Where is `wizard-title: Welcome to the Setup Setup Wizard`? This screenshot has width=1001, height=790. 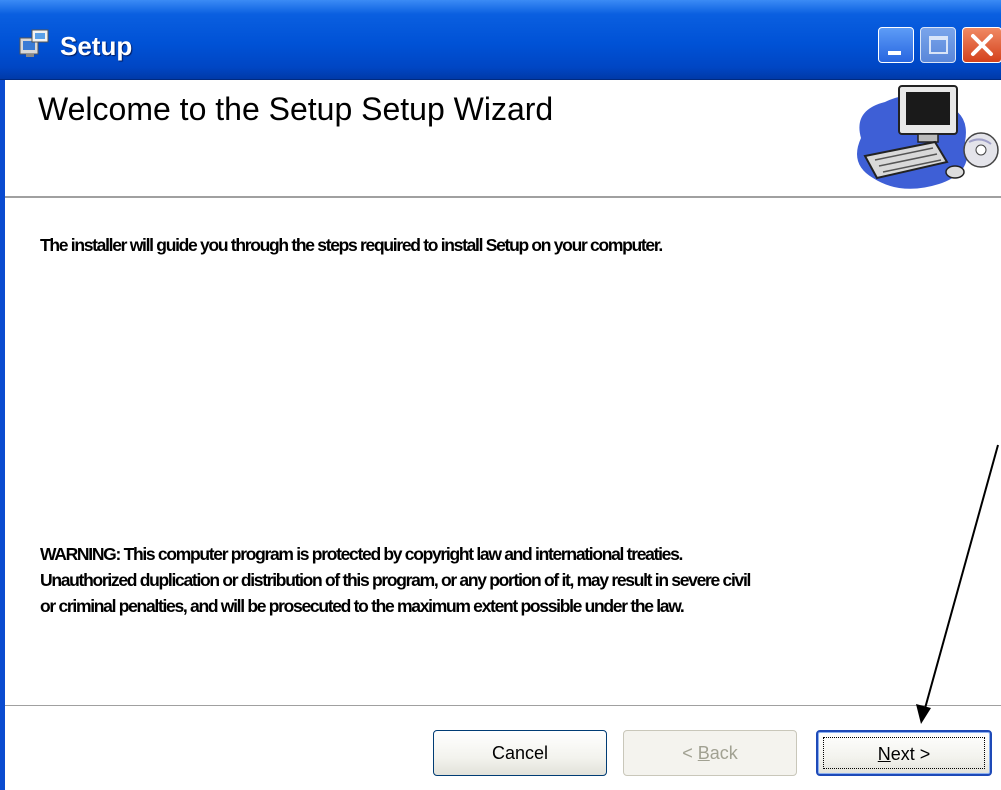 wizard-title: Welcome to the Setup Setup Wizard is located at coordinates (296, 109).